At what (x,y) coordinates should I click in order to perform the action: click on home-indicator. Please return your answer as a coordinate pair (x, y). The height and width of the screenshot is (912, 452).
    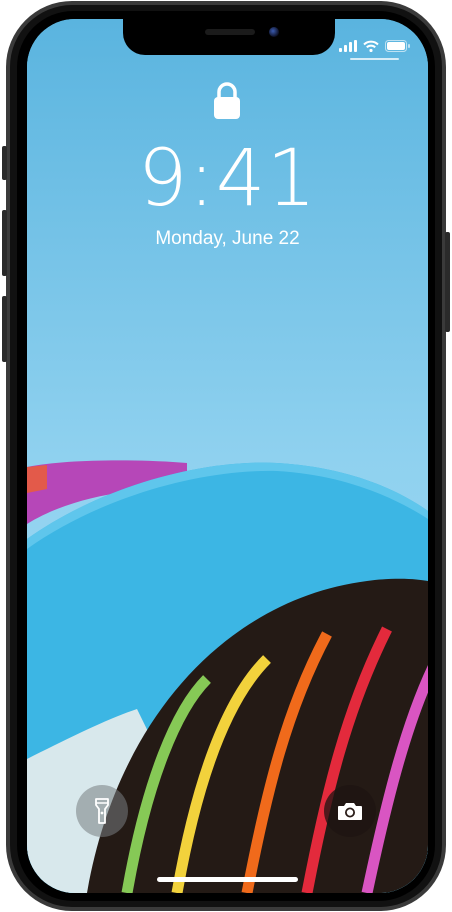
    Looking at the image, I should click on (227, 879).